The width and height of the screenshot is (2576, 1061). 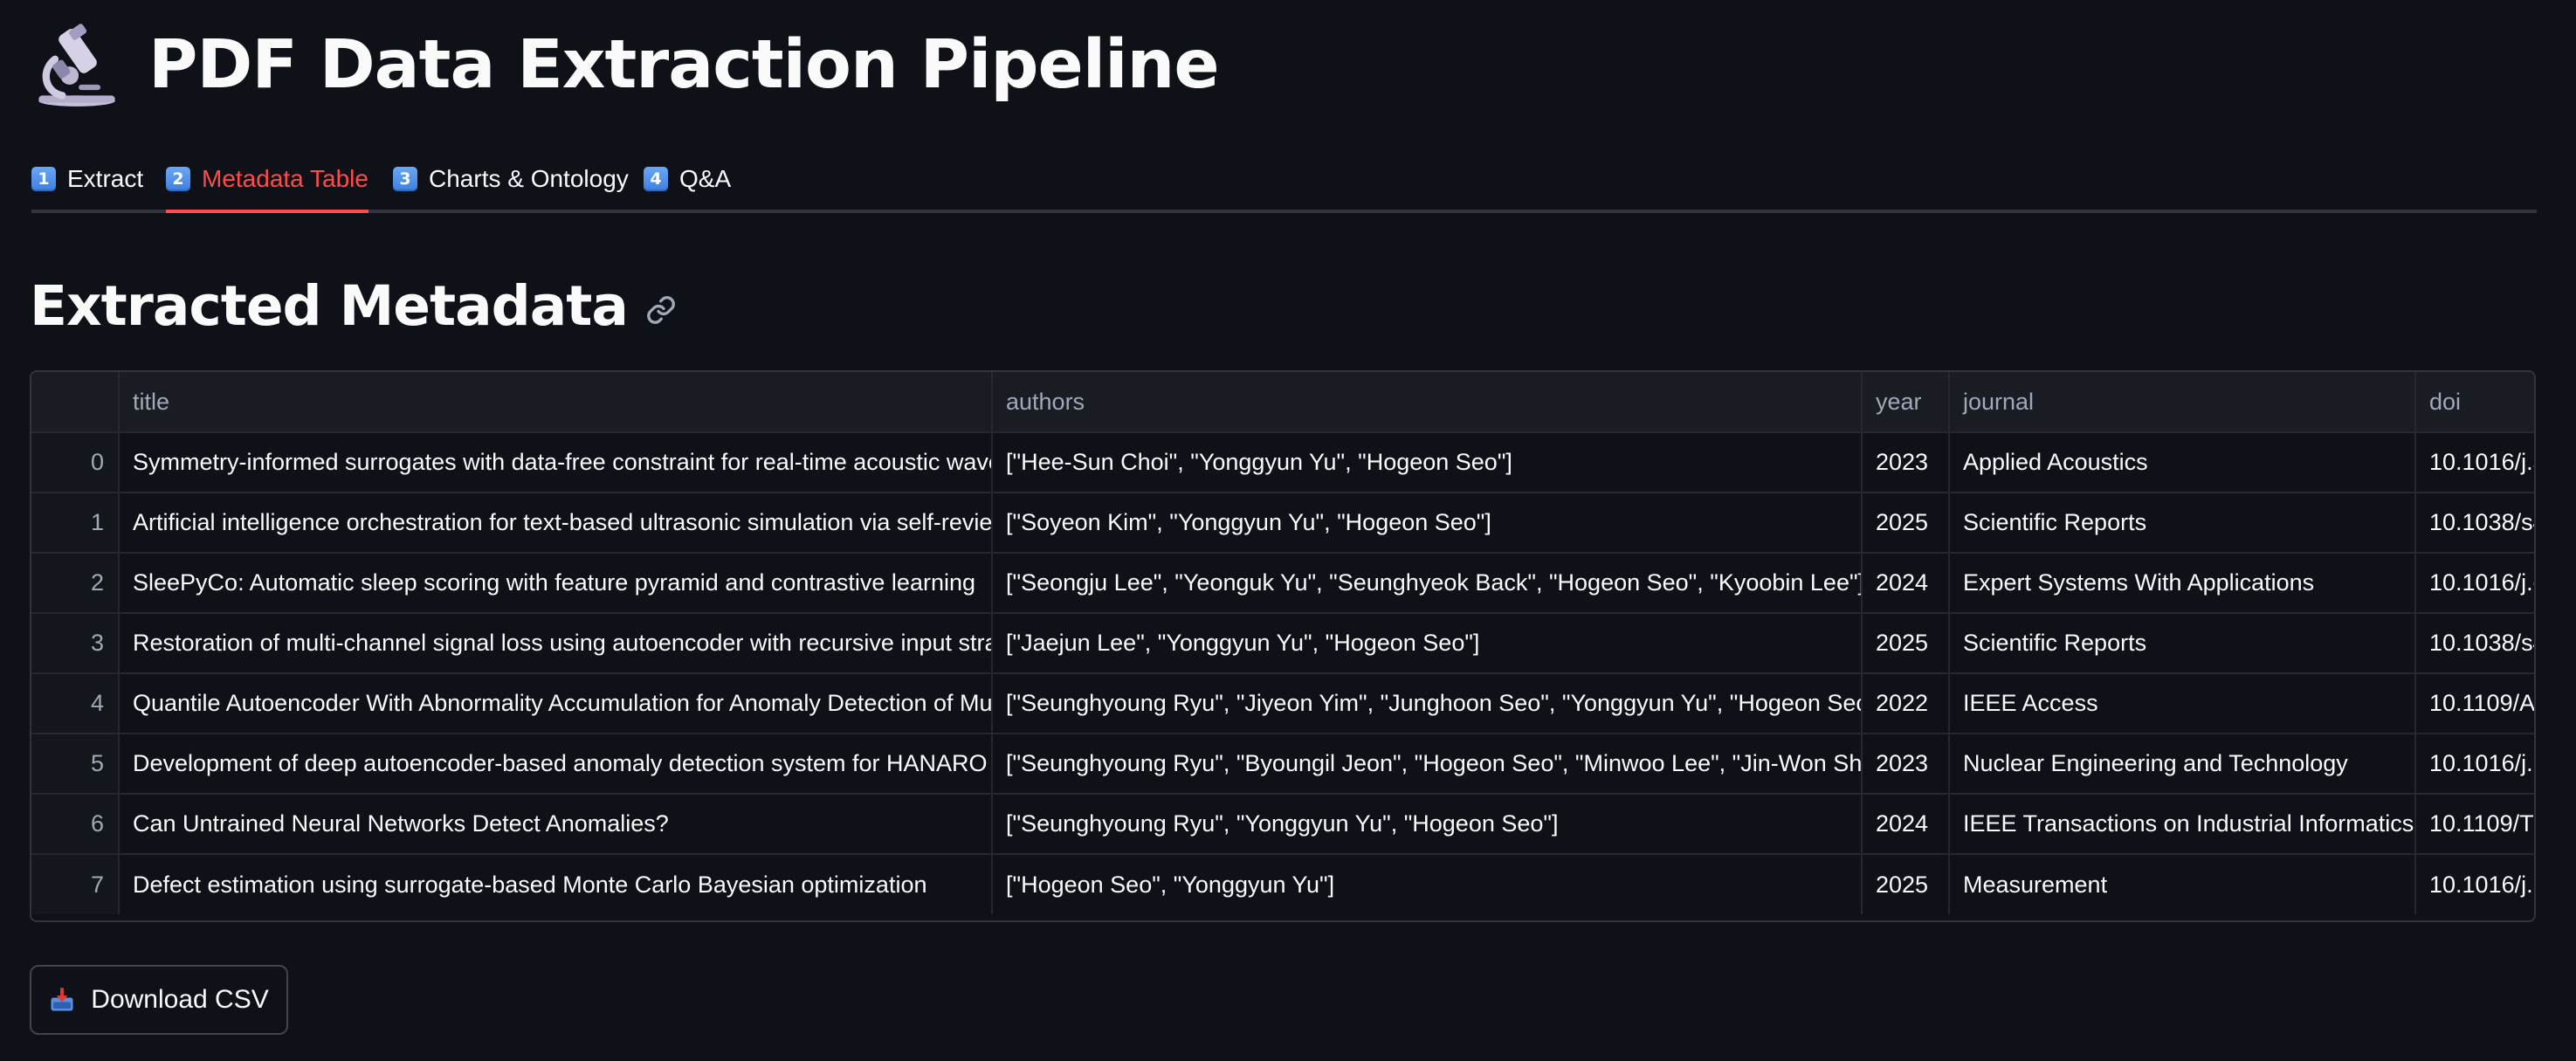 What do you see at coordinates (2474, 703) in the screenshot?
I see `cell-doi: 10.1109/AC` at bounding box center [2474, 703].